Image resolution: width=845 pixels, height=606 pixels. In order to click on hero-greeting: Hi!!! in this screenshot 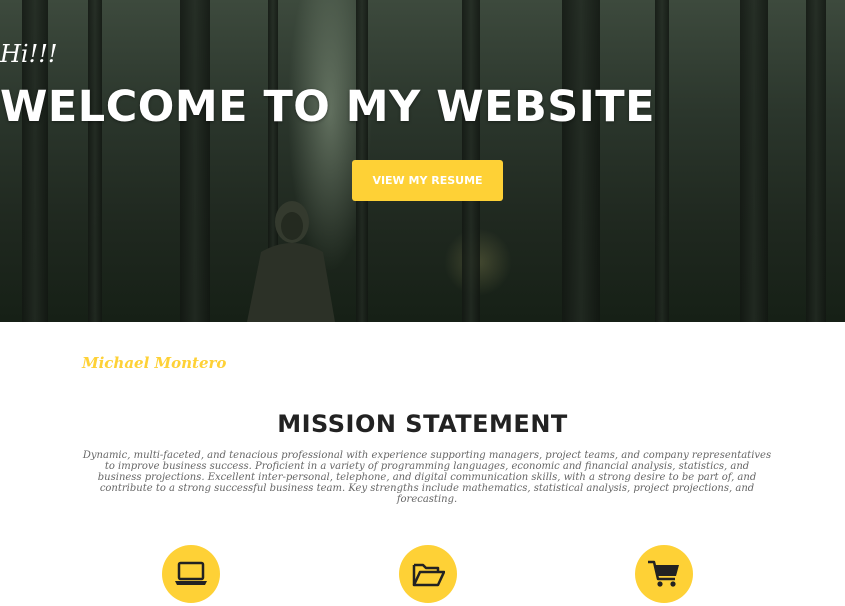, I will do `click(29, 54)`.